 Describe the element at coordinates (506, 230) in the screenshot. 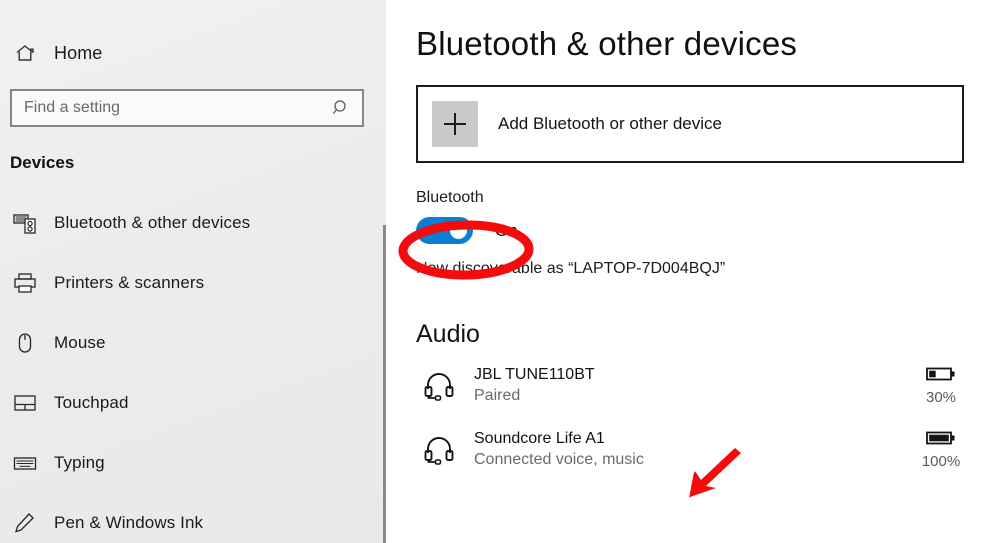

I see `bluetooth-toggle-state: On` at that location.